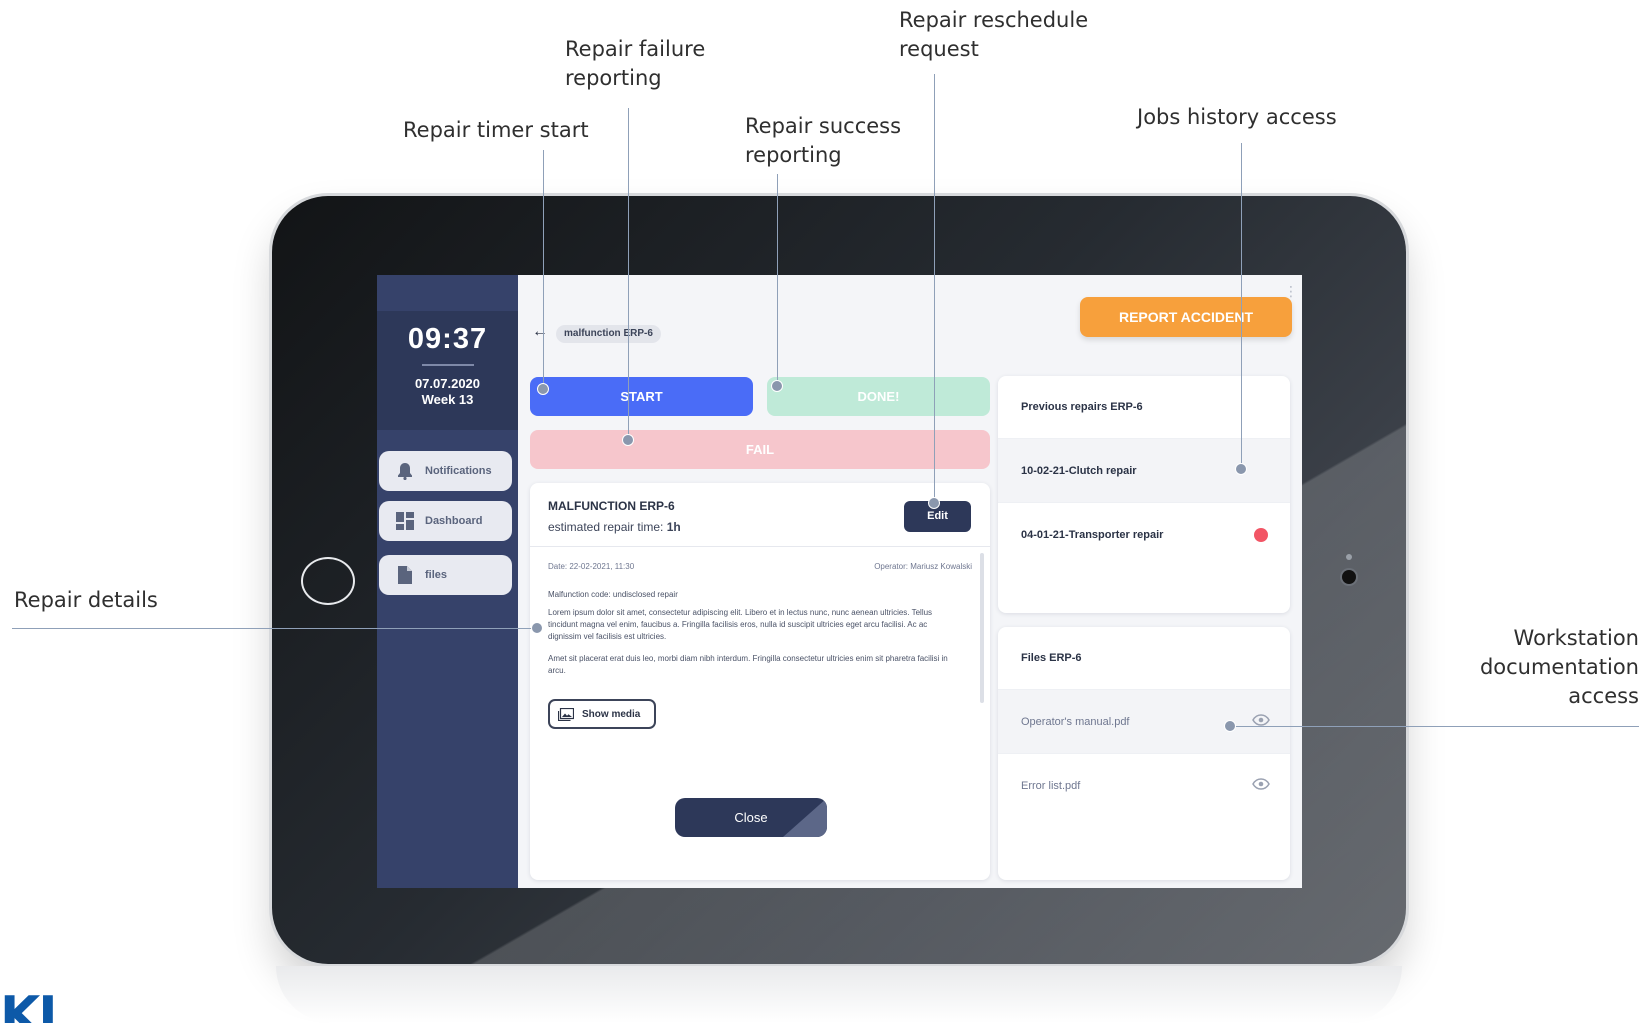 The image size is (1639, 1023). I want to click on callout-workstation-docs: Workstation documentation access, so click(1559, 667).